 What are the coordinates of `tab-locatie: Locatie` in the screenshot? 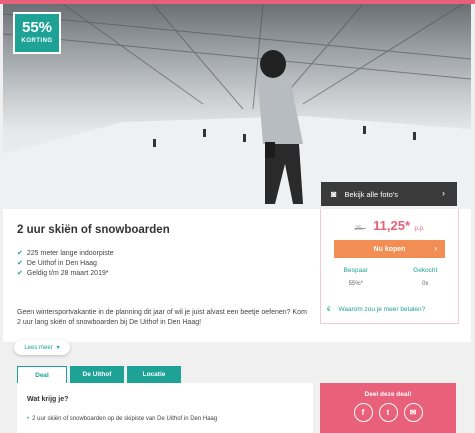 It's located at (154, 374).